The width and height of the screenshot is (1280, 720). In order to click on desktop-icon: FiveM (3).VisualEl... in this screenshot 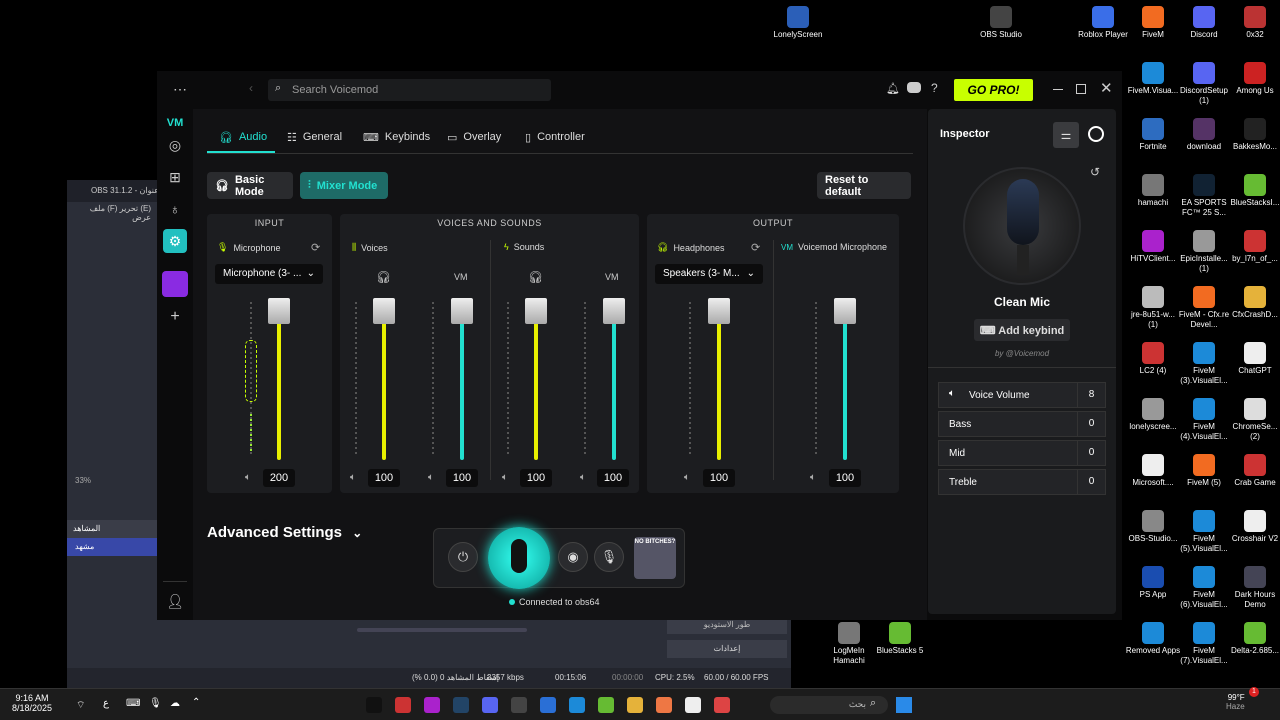, I will do `click(1204, 364)`.